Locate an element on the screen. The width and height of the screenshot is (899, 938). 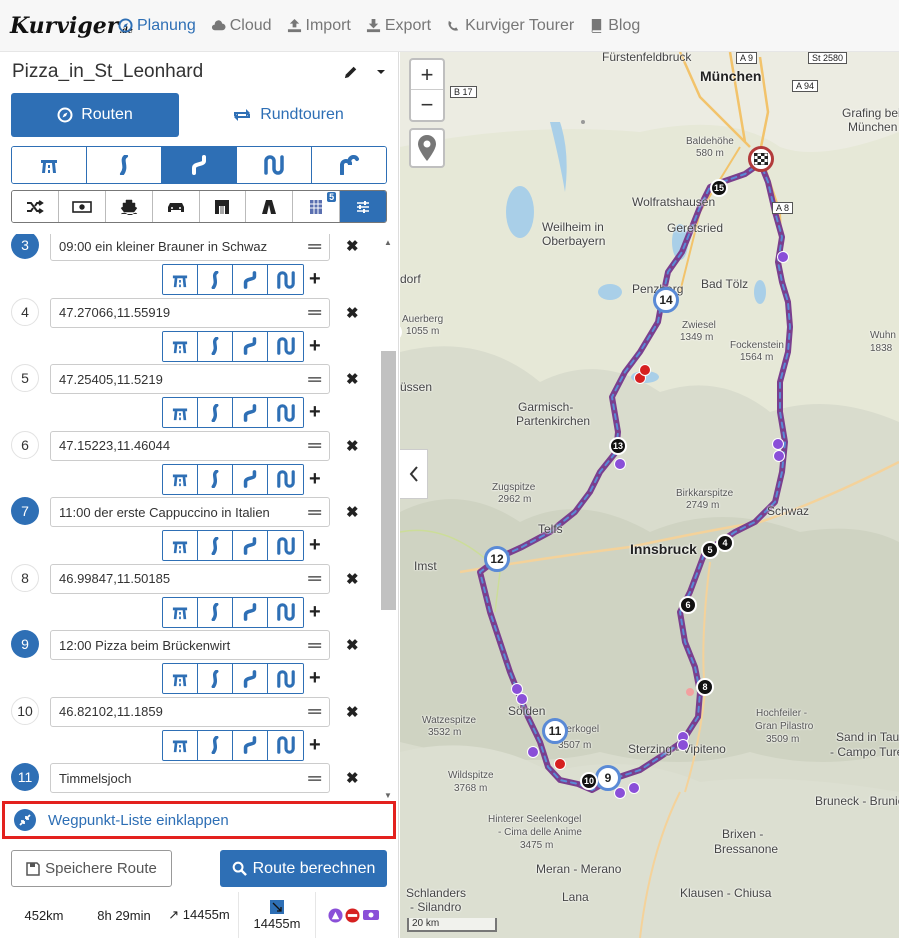
avoid-car-button is located at coordinates (176, 206).